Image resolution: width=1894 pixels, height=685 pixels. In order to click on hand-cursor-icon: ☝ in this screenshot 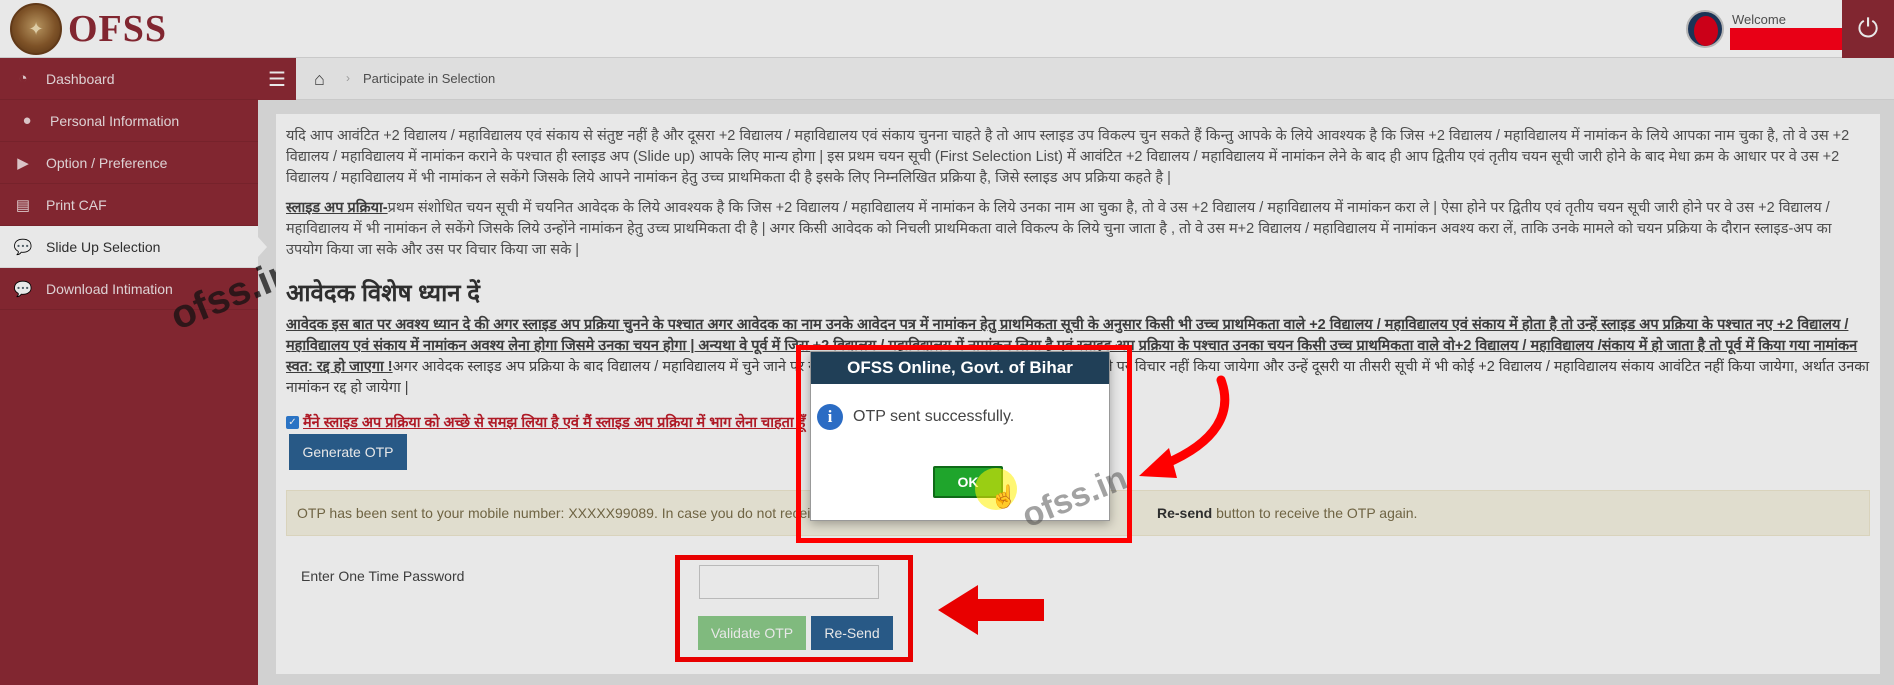, I will do `click(1004, 496)`.